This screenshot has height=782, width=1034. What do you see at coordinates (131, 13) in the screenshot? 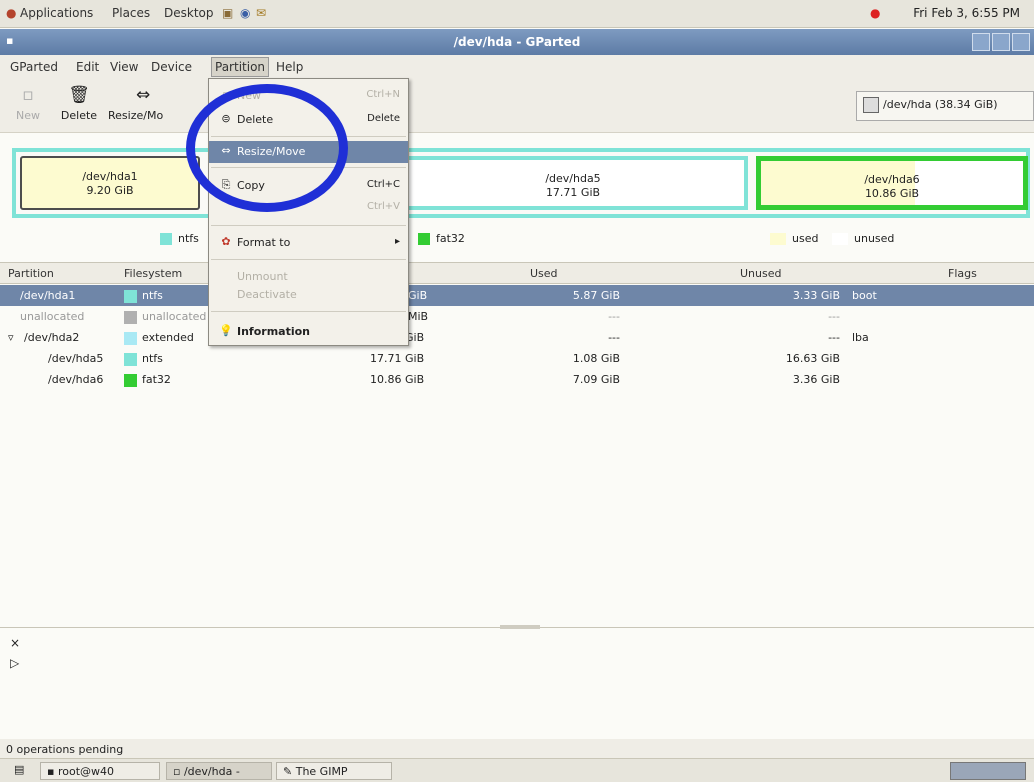
I see `places-menu: Places` at bounding box center [131, 13].